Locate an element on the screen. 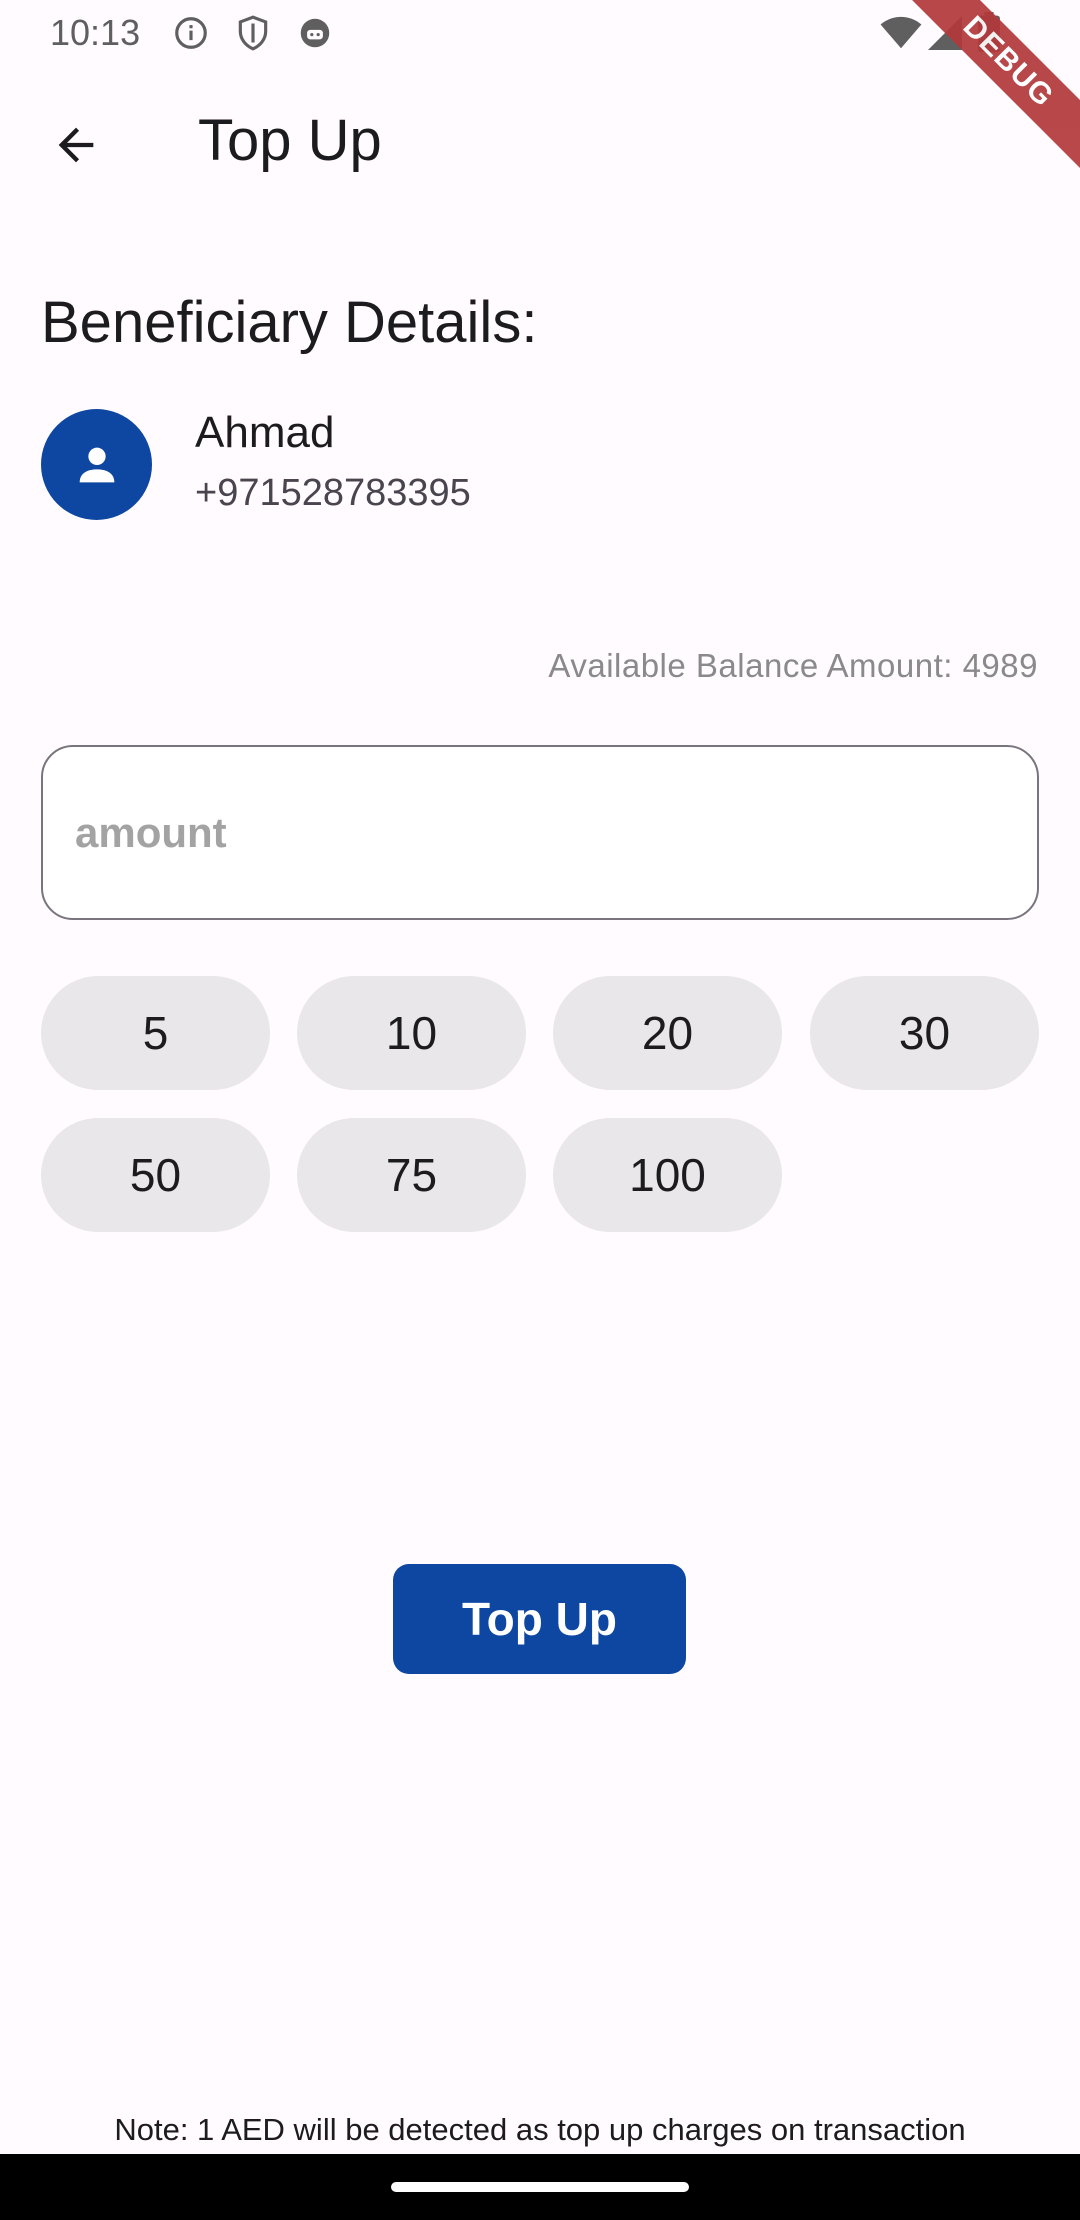 The height and width of the screenshot is (2220, 1080). beneficiary-section-title: Beneficiary Details: is located at coordinates (289, 322).